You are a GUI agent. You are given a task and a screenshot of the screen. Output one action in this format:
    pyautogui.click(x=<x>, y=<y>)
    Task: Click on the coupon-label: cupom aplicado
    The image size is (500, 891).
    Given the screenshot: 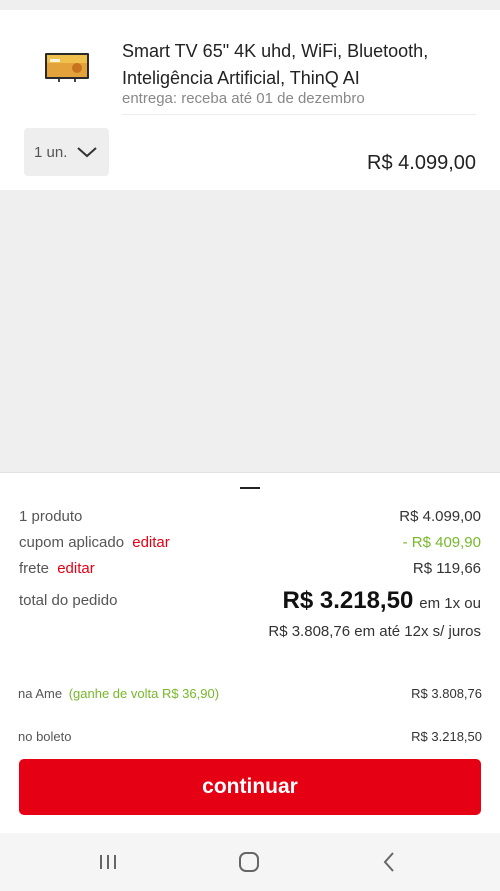 What is the action you would take?
    pyautogui.click(x=72, y=542)
    